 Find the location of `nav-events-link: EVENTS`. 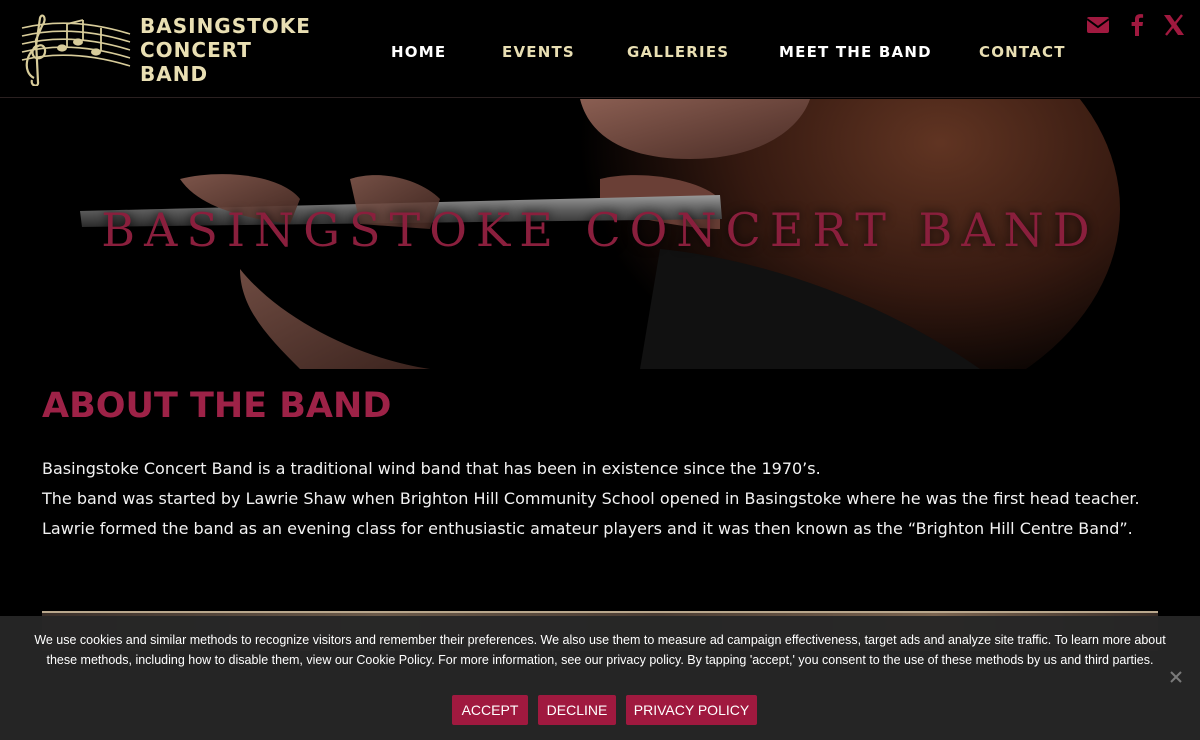

nav-events-link: EVENTS is located at coordinates (538, 52).